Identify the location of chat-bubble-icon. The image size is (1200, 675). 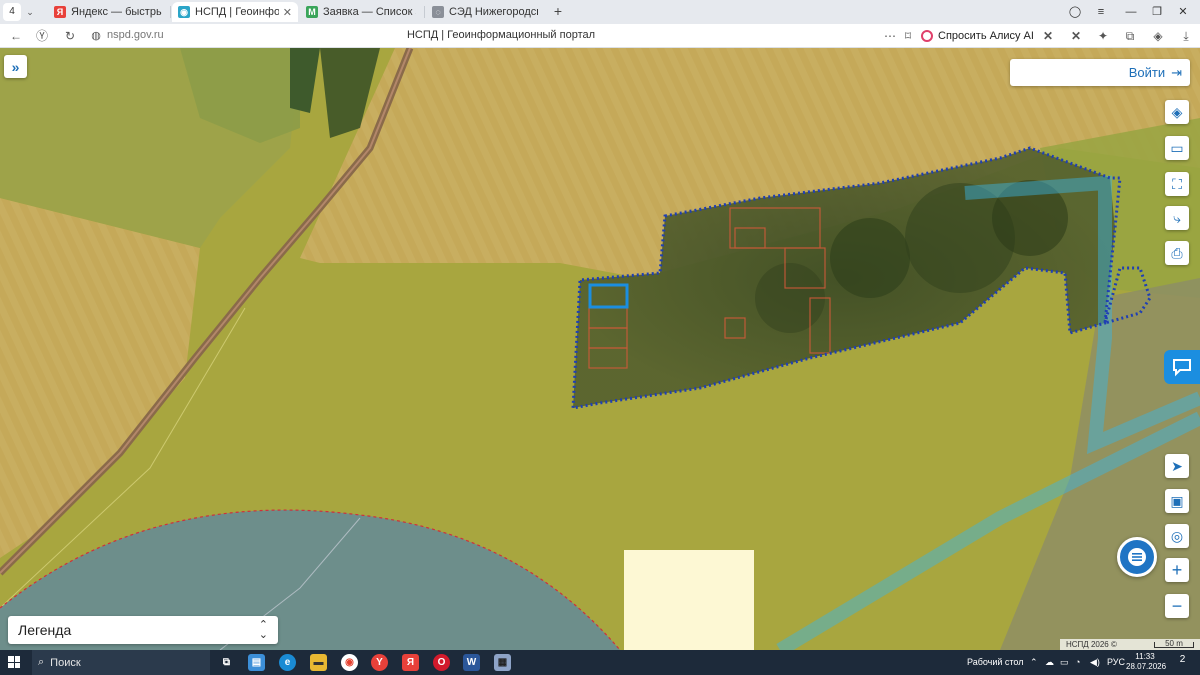
(1182, 368).